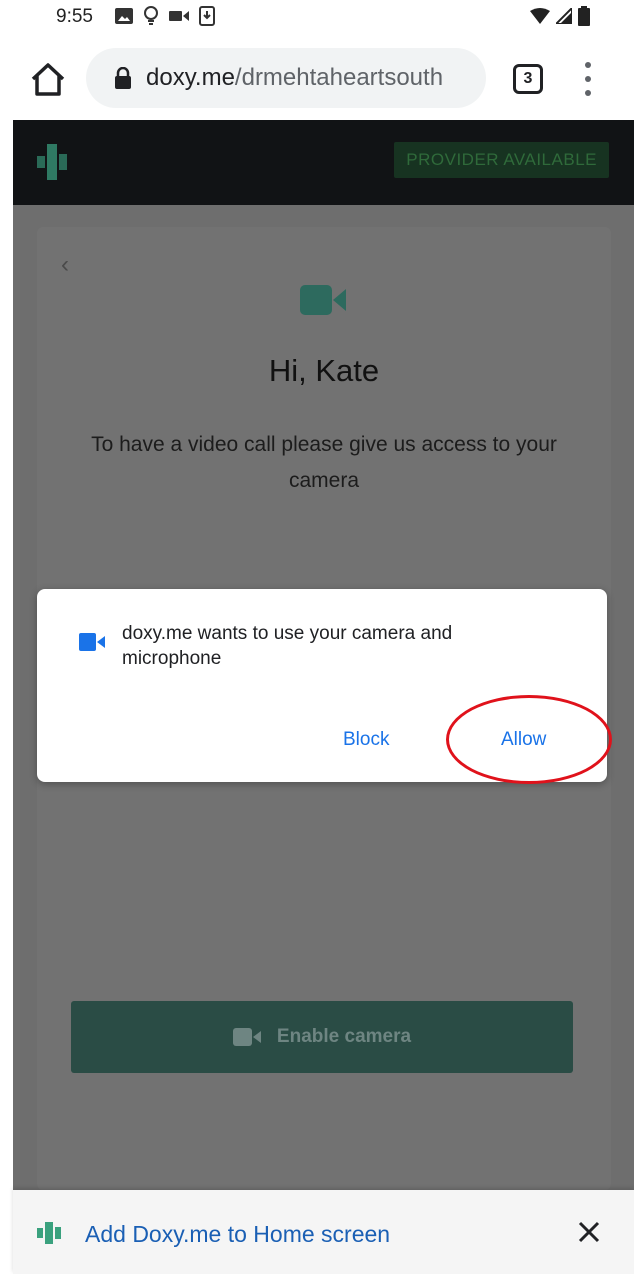 This screenshot has width=634, height=1274. I want to click on back-chevron-icon: ‹, so click(65, 265).